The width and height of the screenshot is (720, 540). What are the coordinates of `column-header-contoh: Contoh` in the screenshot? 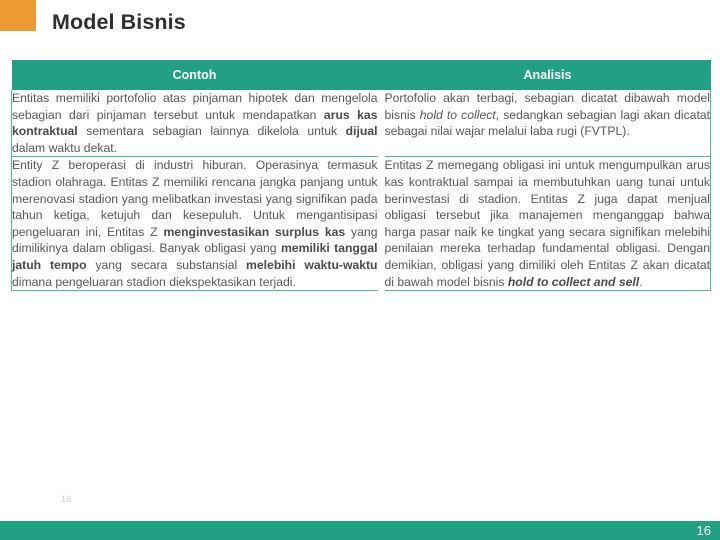 It's located at (194, 75).